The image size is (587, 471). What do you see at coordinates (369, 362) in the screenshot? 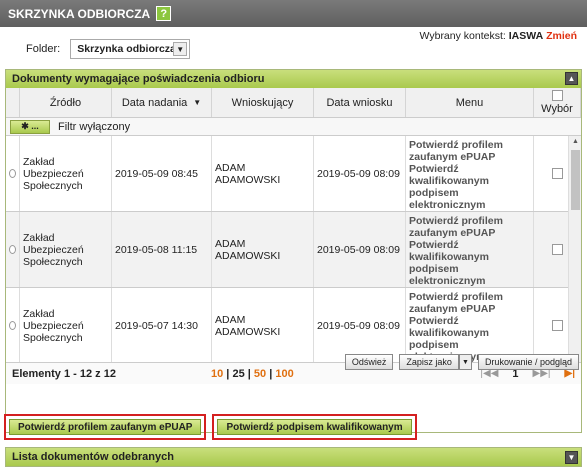
I see `refresh-button: Odśwież` at bounding box center [369, 362].